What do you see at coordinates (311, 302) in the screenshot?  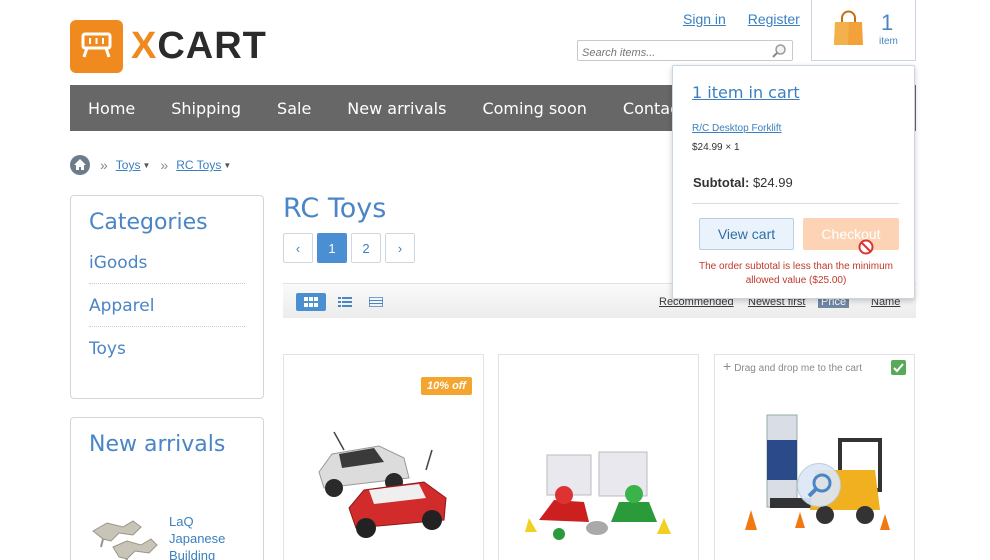 I see `grid-view-icon` at bounding box center [311, 302].